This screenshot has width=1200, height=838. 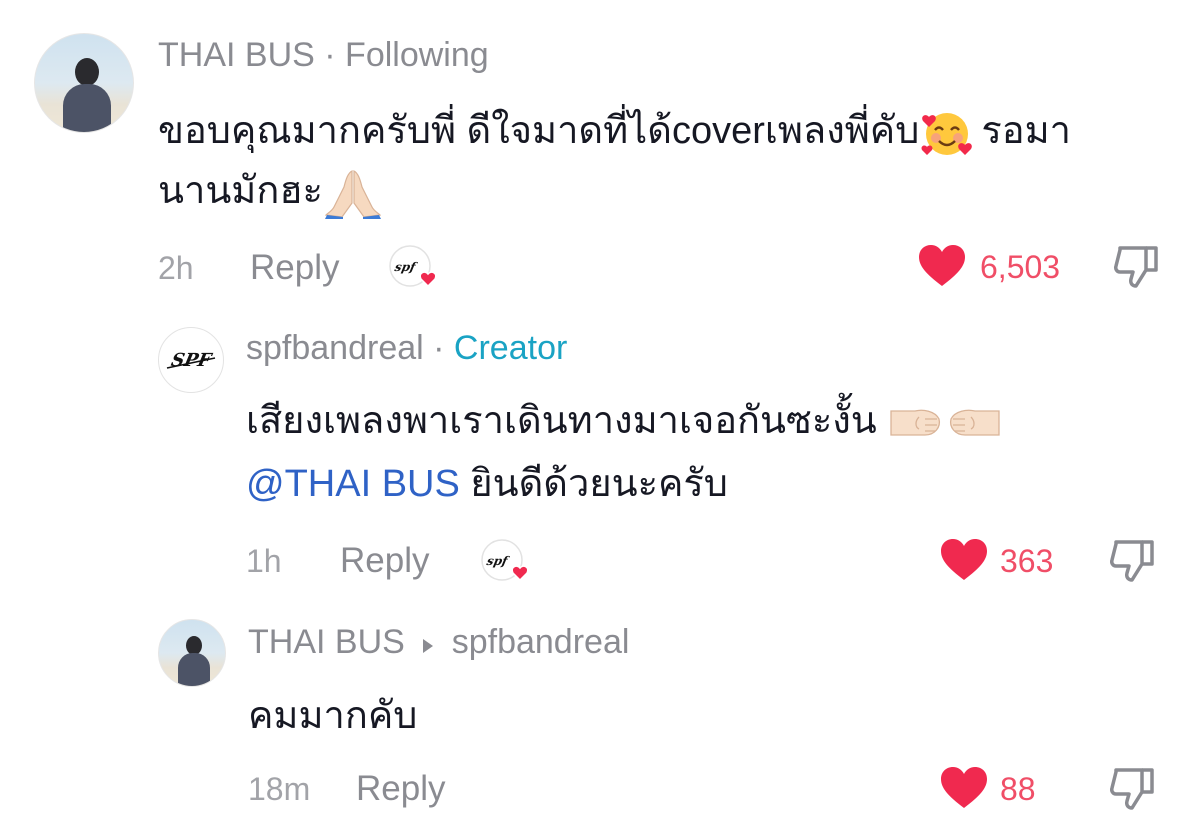 I want to click on logo-text: SPF, so click(x=191, y=360).